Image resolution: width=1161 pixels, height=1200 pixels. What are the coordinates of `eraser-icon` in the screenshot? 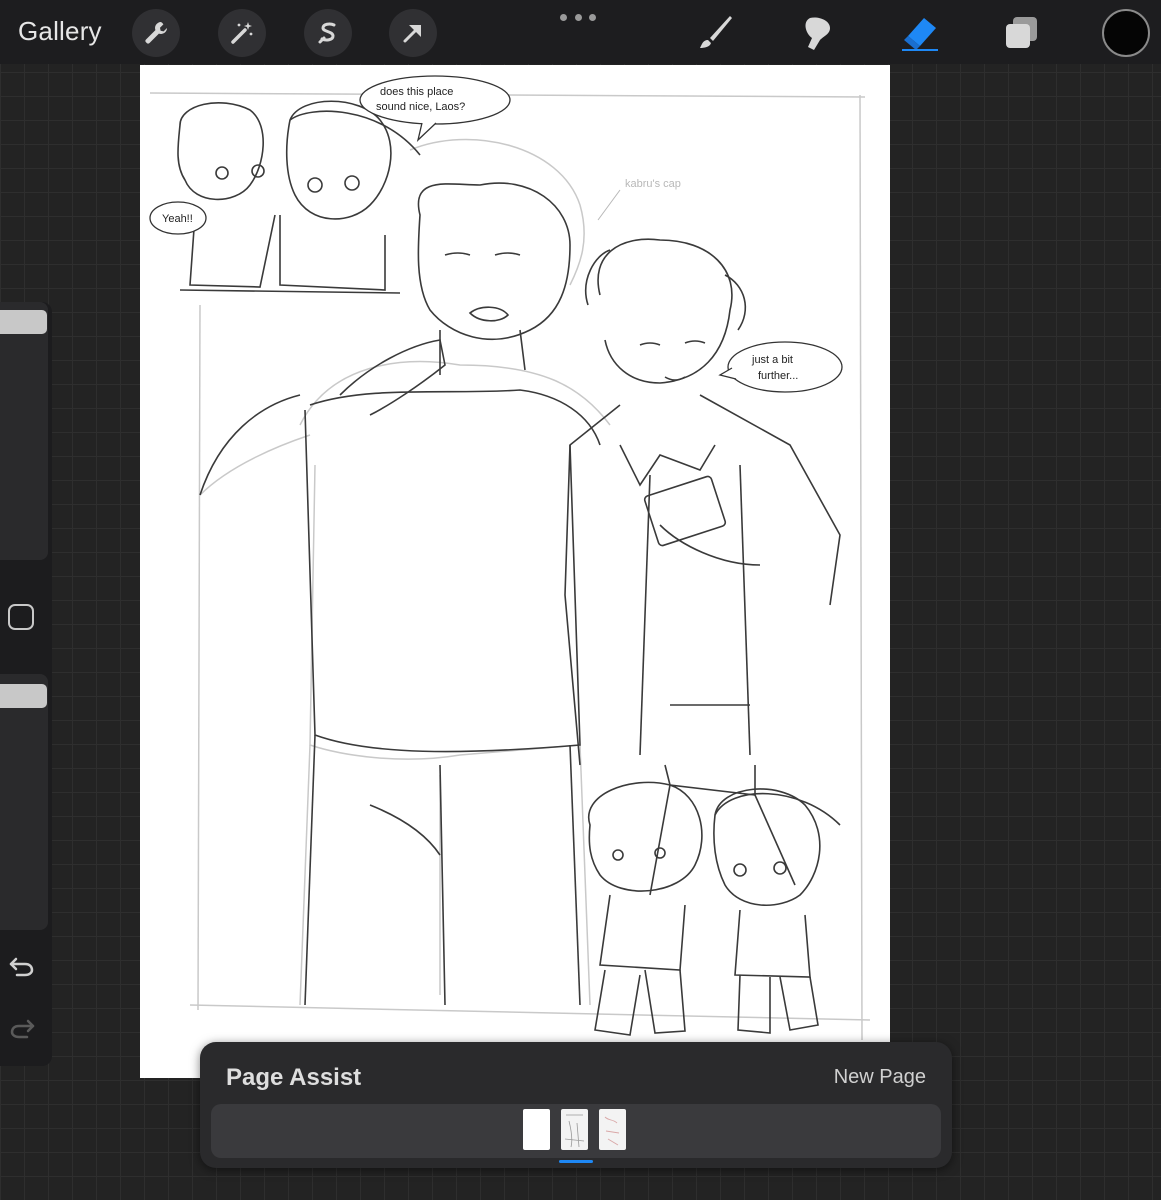 It's located at (920, 34).